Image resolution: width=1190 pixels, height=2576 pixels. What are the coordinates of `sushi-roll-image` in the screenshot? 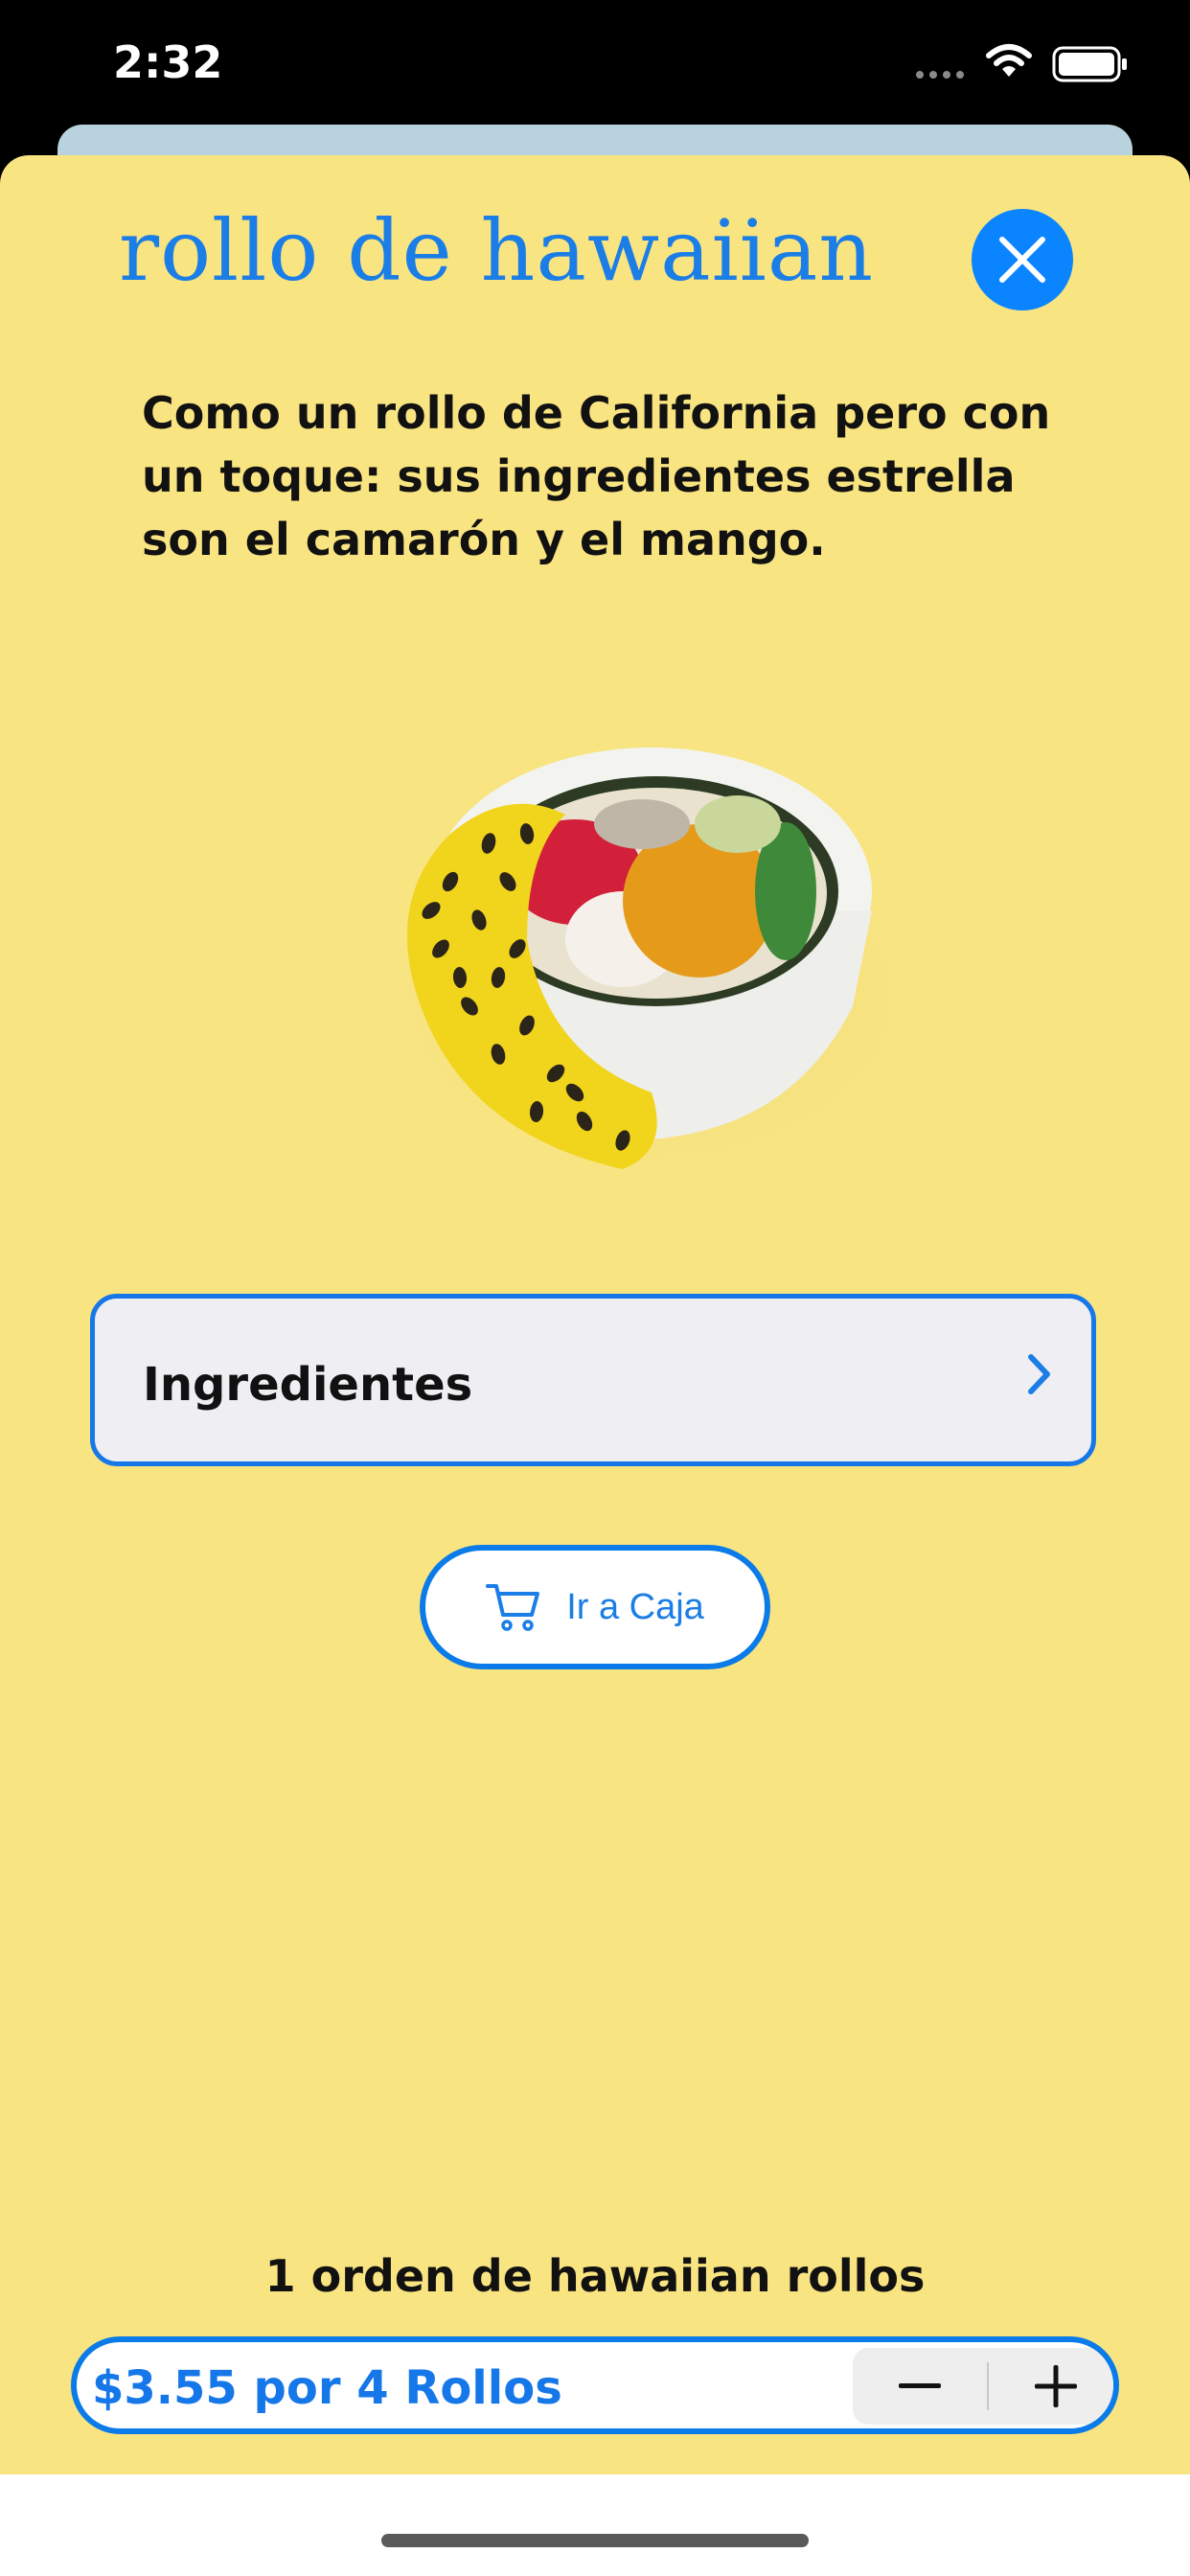 It's located at (647, 958).